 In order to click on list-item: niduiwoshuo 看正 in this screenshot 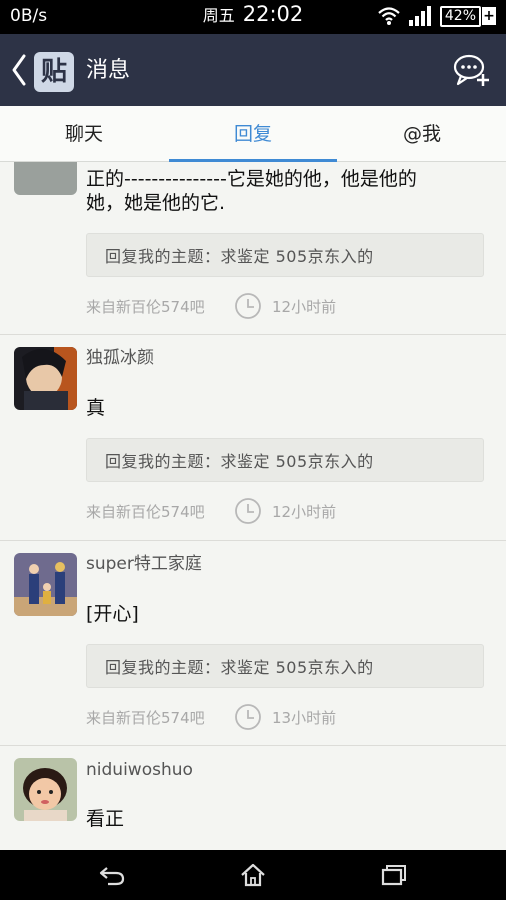, I will do `click(253, 798)`.